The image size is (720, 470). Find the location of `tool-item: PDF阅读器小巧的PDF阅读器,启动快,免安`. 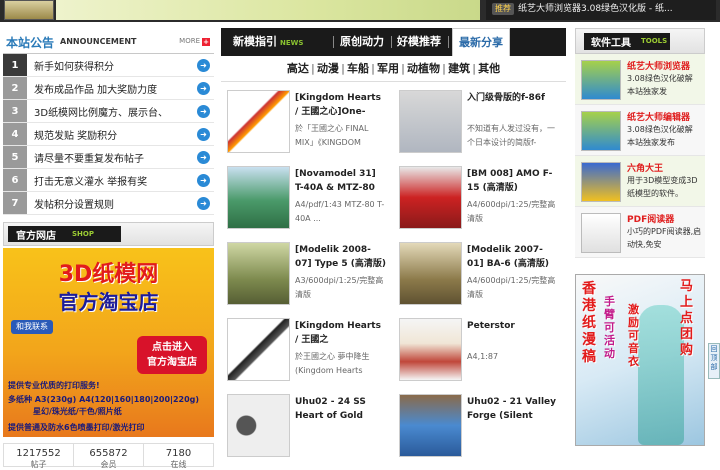

tool-item: PDF阅读器小巧的PDF阅读器,启动快,免安 is located at coordinates (640, 232).